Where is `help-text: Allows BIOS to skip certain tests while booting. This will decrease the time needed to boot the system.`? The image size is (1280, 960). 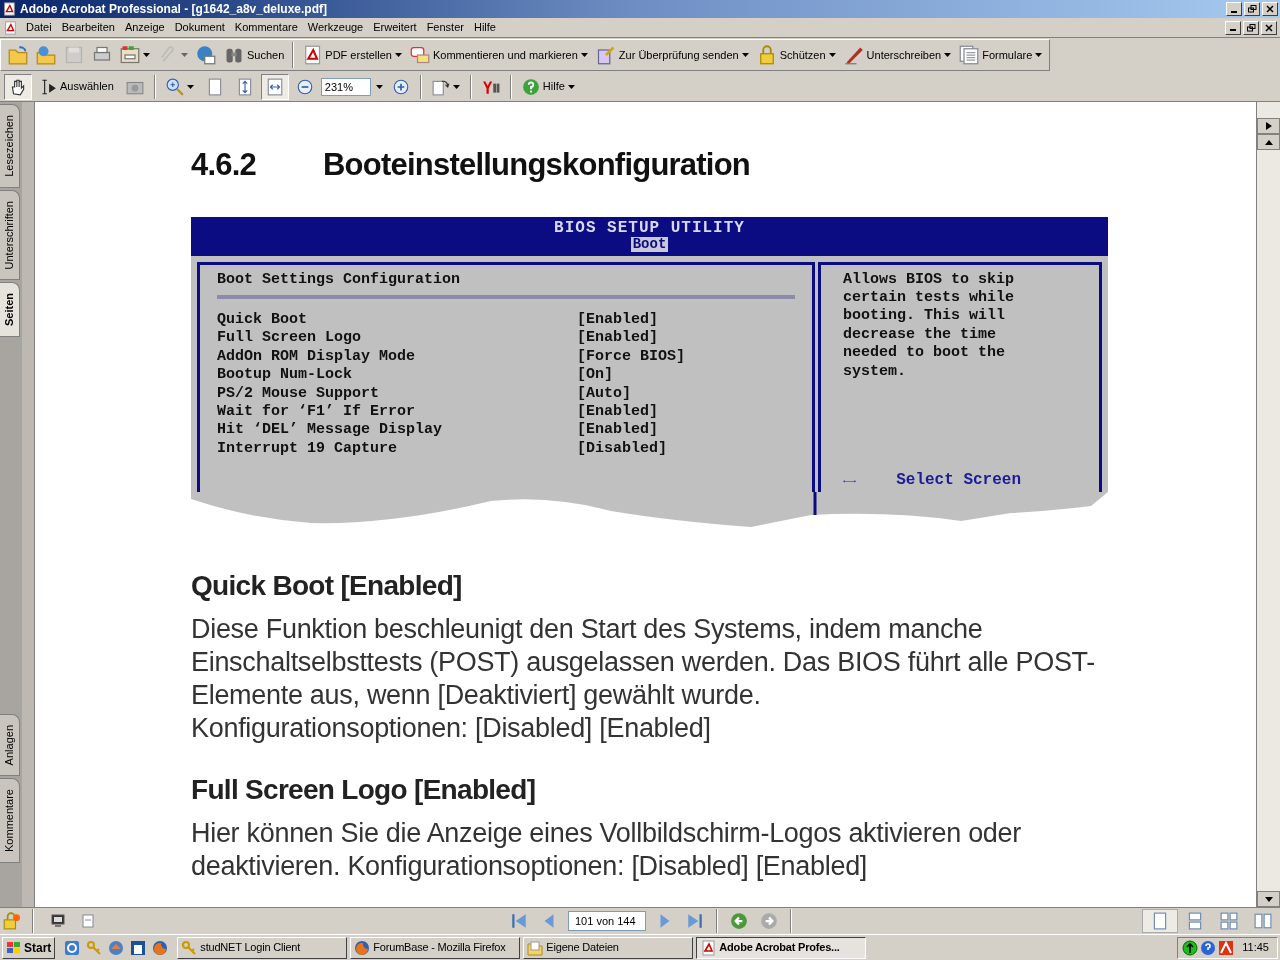 help-text: Allows BIOS to skip certain tests while booting. This will decrease the time needed to boot the system. is located at coordinates (929, 325).